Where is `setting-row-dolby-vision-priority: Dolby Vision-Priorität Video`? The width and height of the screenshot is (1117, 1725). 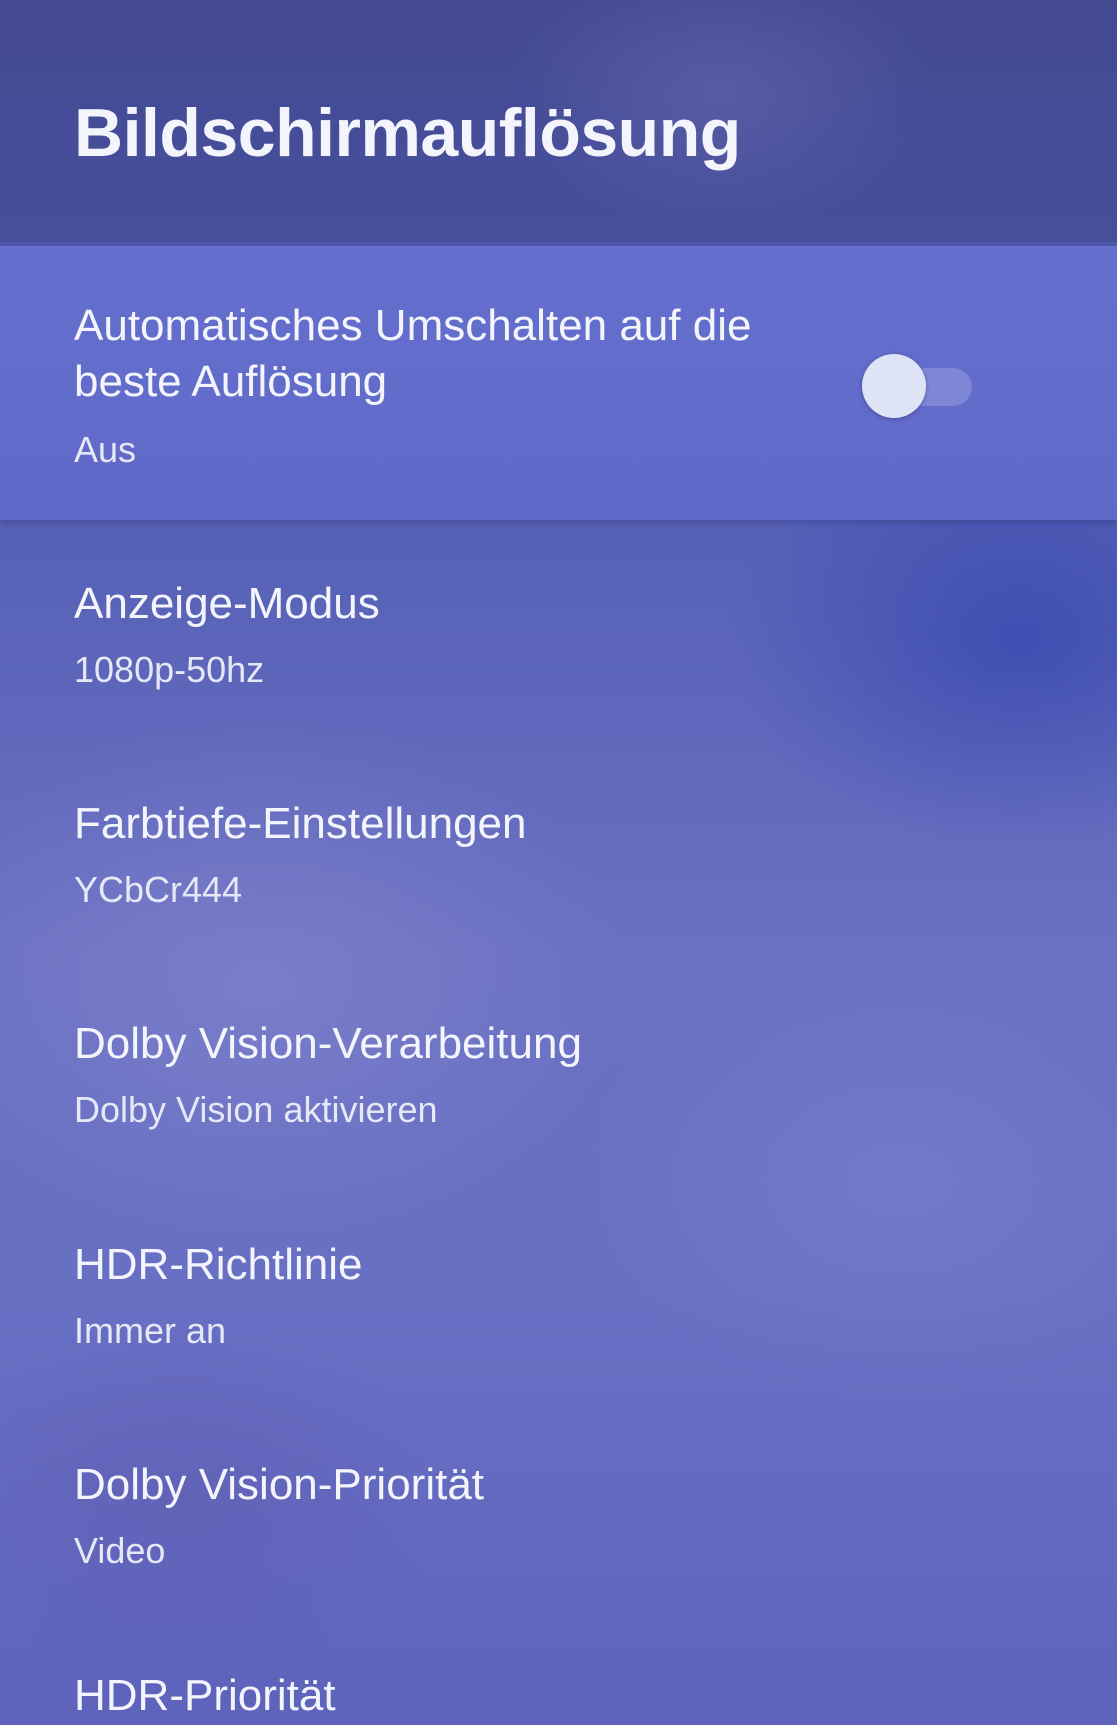 setting-row-dolby-vision-priority: Dolby Vision-Priorität Video is located at coordinates (558, 1517).